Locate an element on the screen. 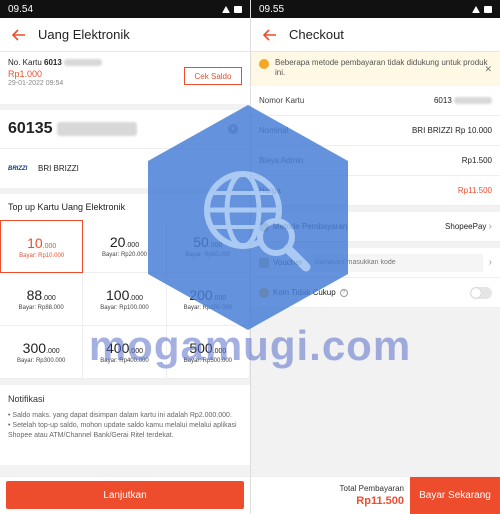 This screenshot has width=500, height=514. topup-option-88000: 88.000 Bayar: Rp88.000 is located at coordinates (42, 299).